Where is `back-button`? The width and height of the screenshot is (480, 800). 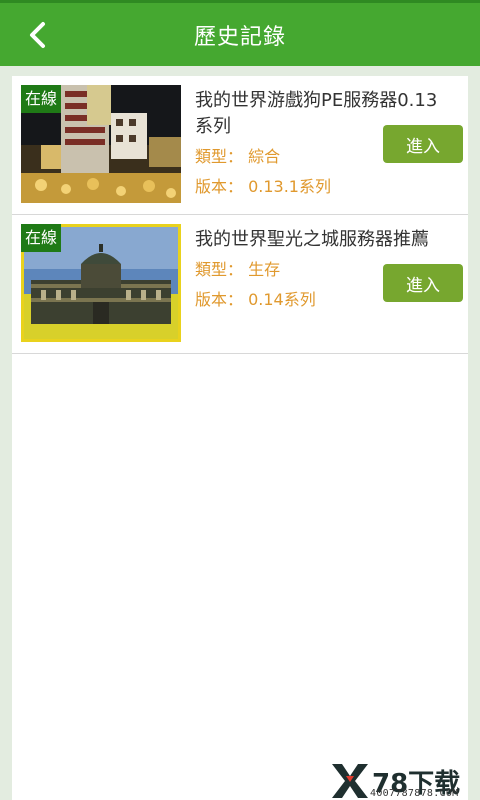
back-button is located at coordinates (38, 35).